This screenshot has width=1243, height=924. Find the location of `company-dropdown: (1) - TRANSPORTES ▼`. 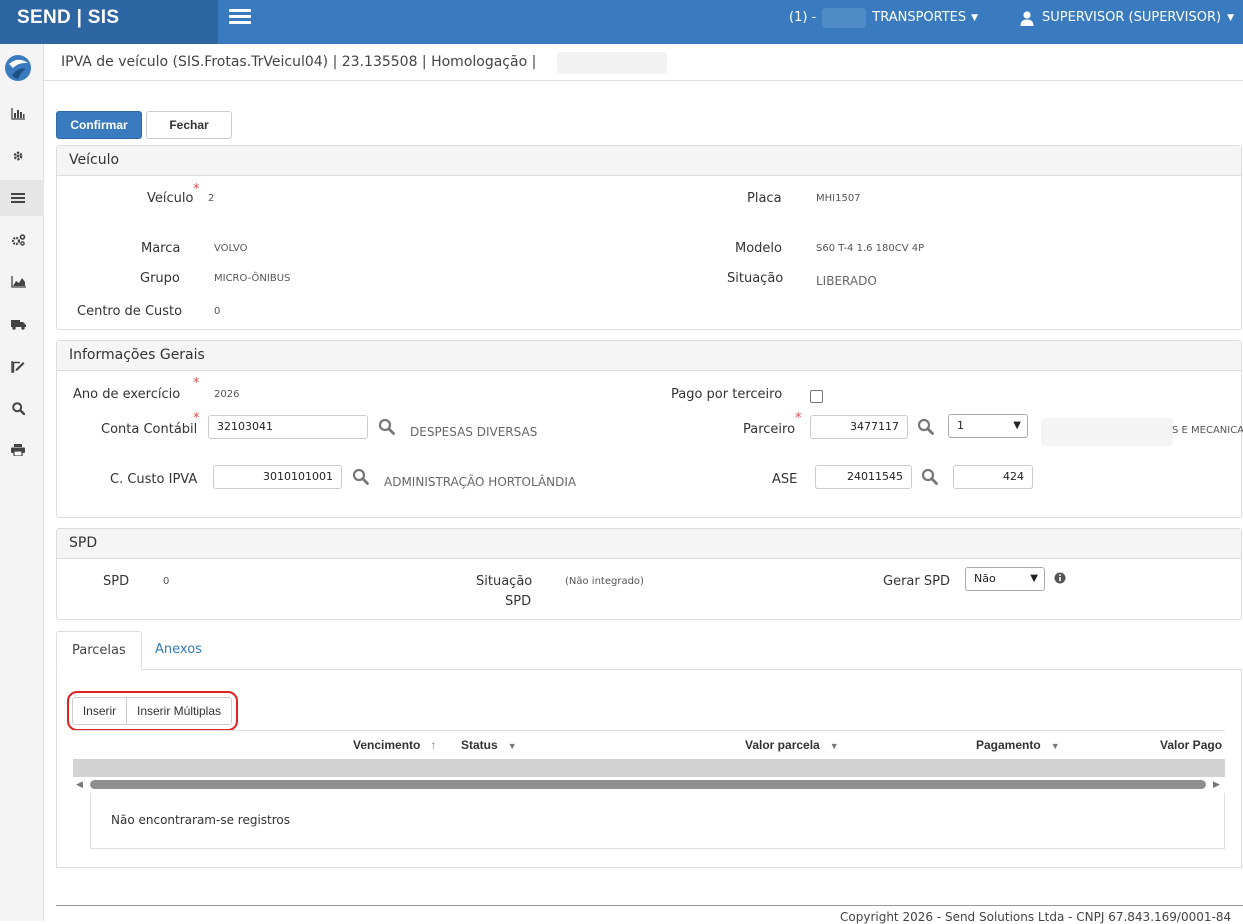

company-dropdown: (1) - TRANSPORTES ▼ is located at coordinates (883, 18).